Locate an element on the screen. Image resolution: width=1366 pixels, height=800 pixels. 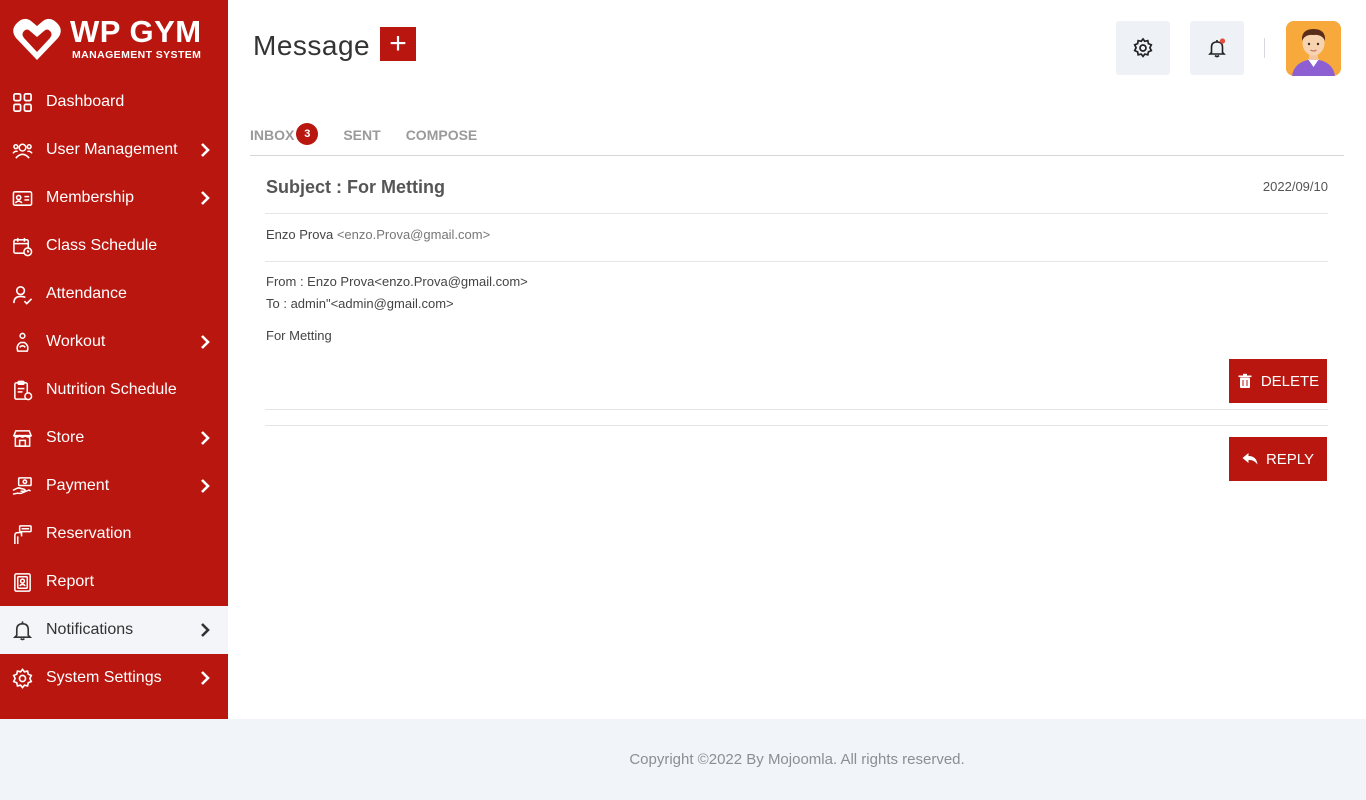
sidebar-item-label: User Management is located at coordinates (112, 149).